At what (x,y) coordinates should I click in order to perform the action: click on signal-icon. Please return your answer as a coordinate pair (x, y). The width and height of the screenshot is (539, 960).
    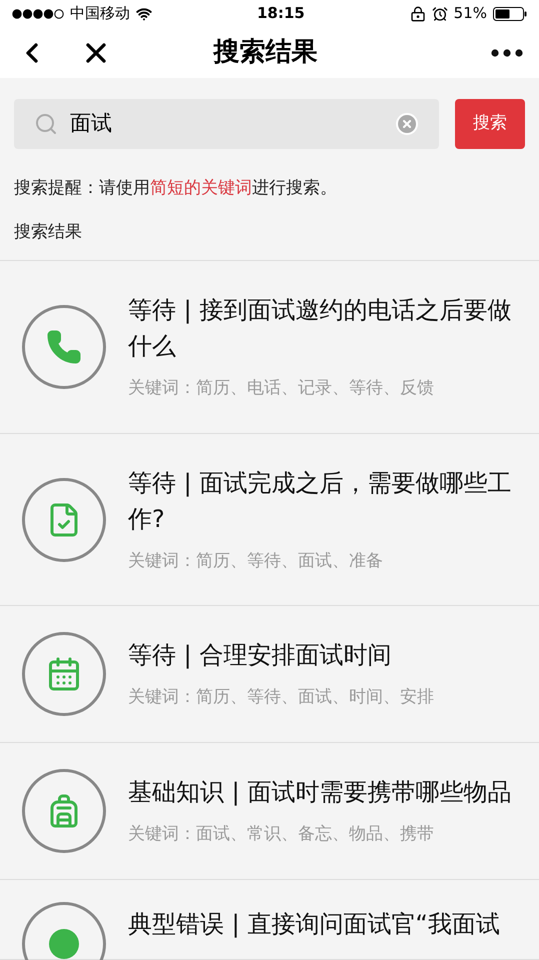
    Looking at the image, I should click on (38, 13).